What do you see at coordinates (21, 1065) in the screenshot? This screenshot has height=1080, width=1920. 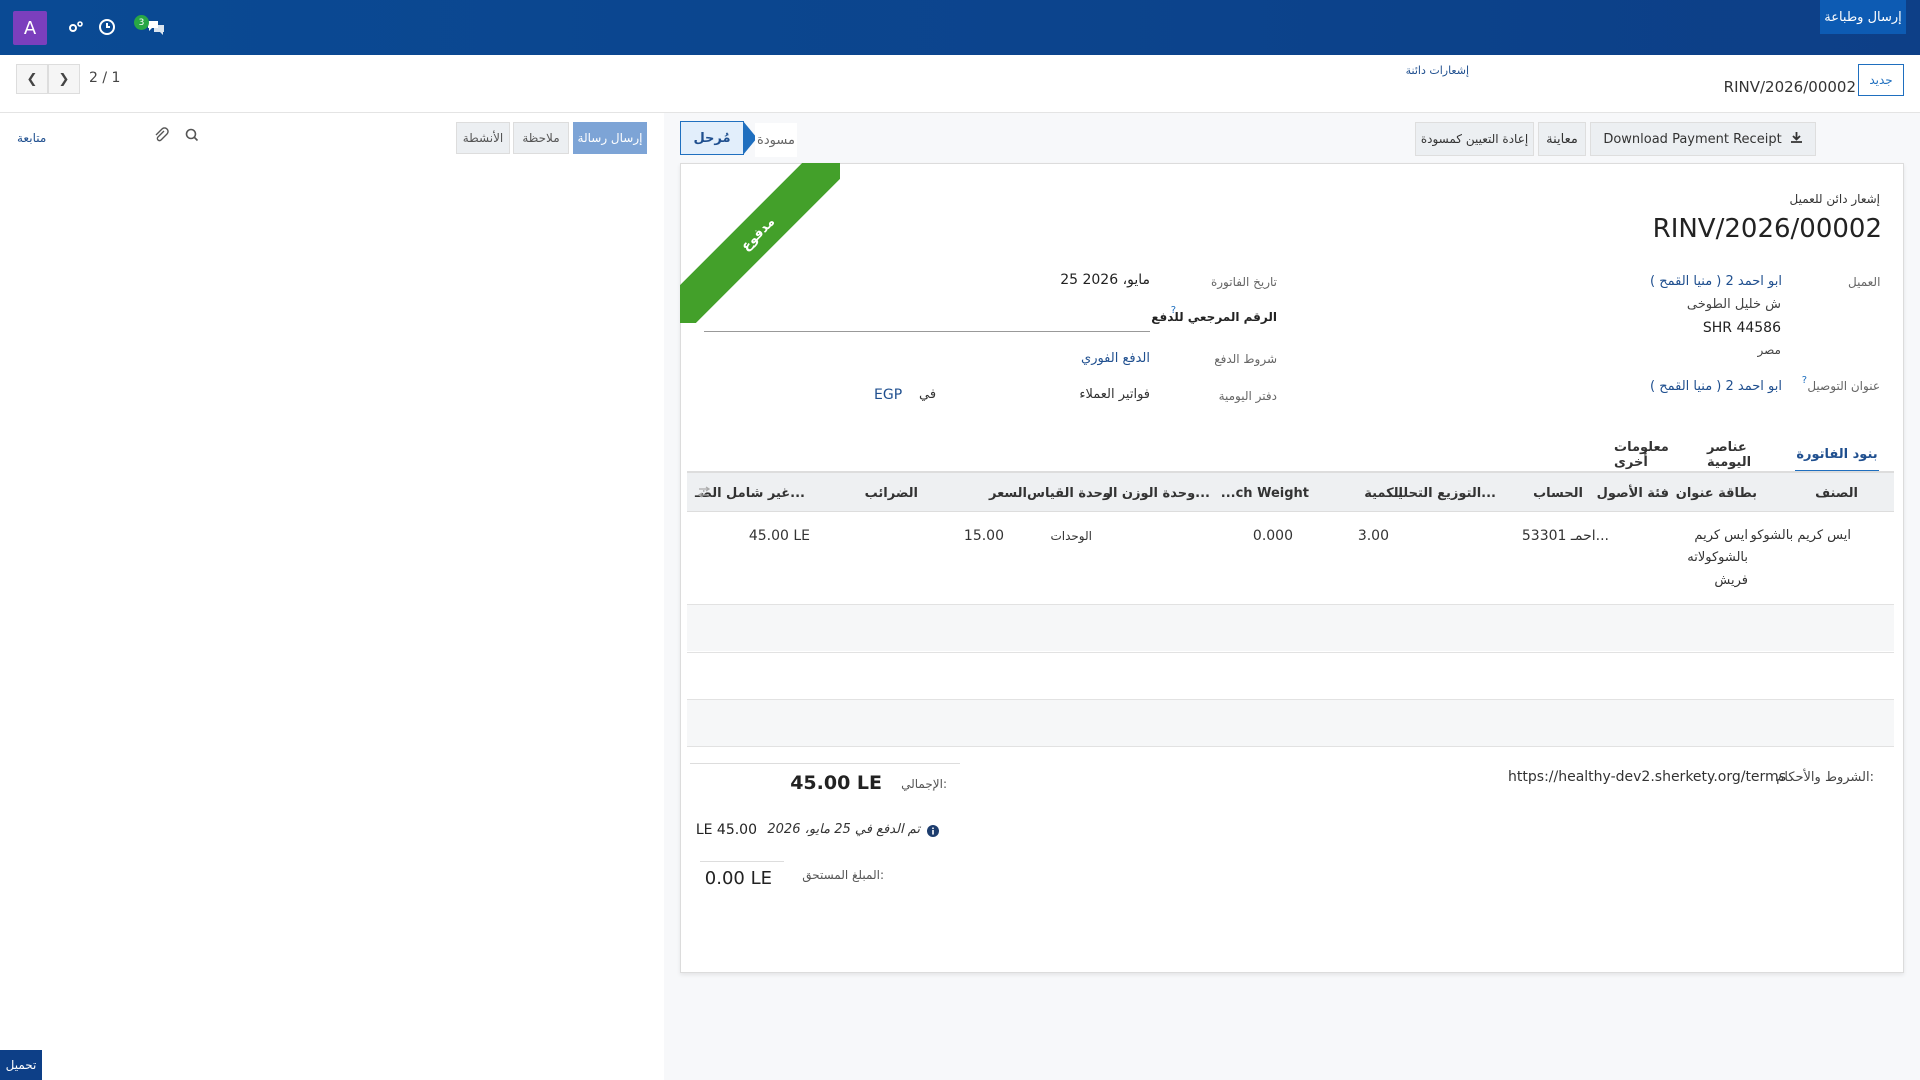 I see `upload-button: تحميل` at bounding box center [21, 1065].